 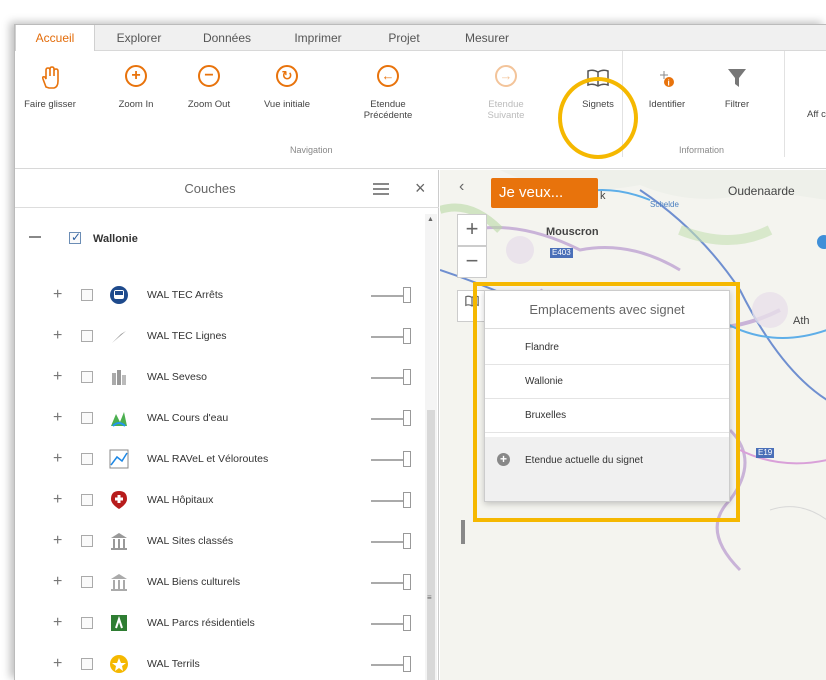 I want to click on layer-row: + WAL Terrils, so click(x=220, y=662).